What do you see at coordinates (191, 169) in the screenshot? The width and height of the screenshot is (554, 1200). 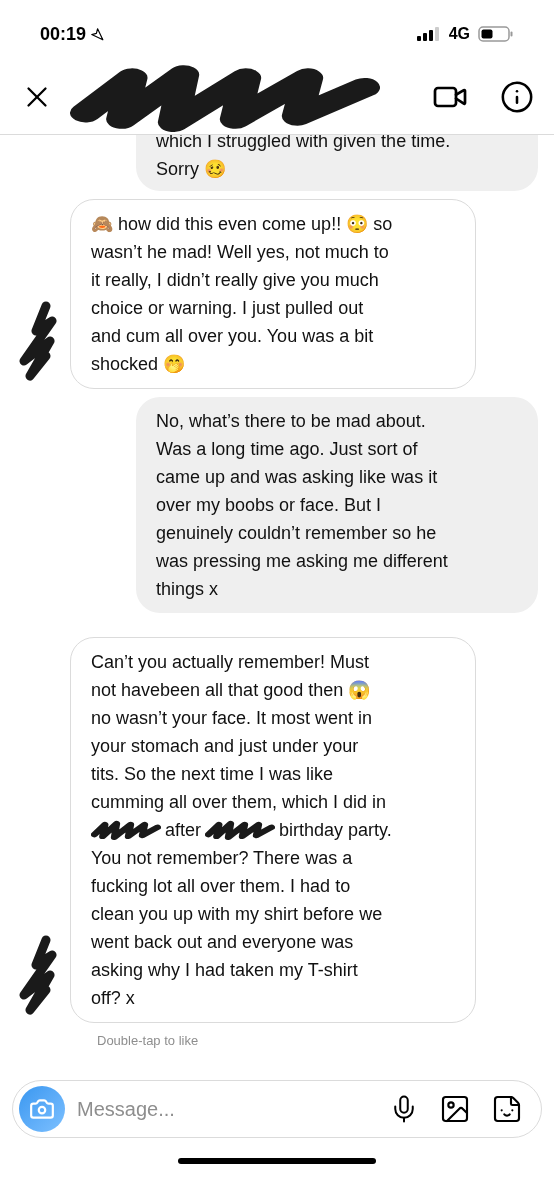 I see `message-text: Sorry 🥴` at bounding box center [191, 169].